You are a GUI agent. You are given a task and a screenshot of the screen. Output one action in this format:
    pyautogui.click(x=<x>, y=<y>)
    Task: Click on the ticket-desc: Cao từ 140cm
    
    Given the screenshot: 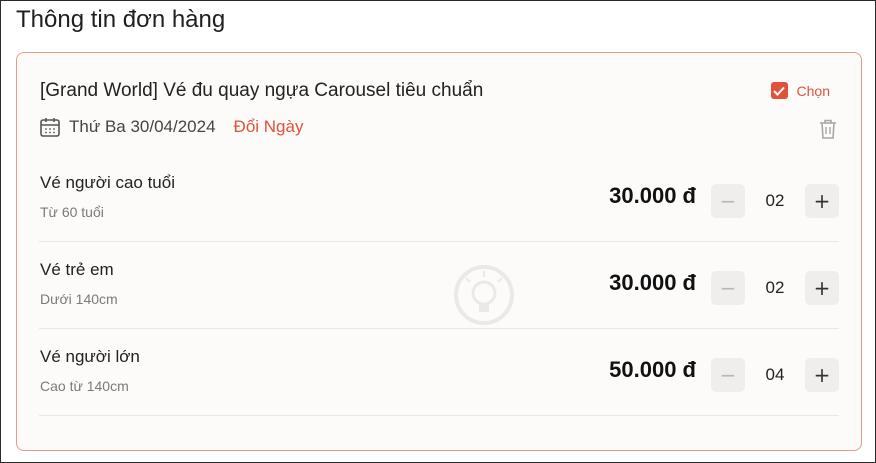 What is the action you would take?
    pyautogui.click(x=84, y=386)
    